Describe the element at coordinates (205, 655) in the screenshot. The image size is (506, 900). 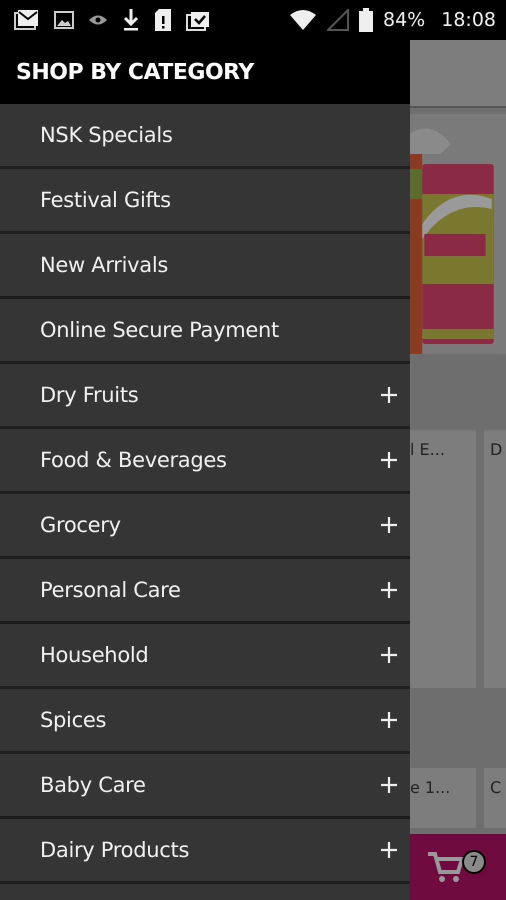
I see `category-item: Household` at that location.